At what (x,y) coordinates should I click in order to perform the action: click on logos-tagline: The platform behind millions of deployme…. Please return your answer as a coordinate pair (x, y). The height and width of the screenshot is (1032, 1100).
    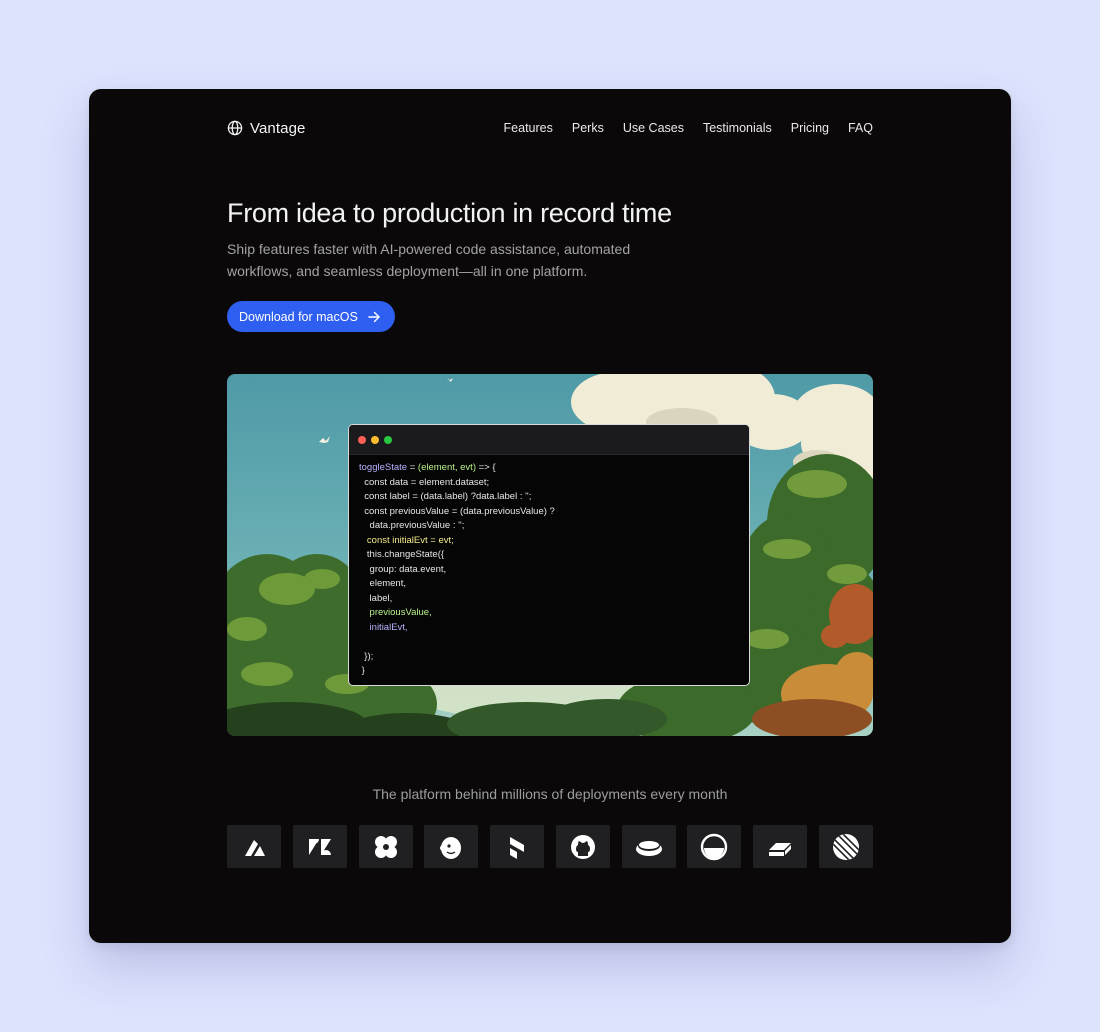
    Looking at the image, I should click on (550, 794).